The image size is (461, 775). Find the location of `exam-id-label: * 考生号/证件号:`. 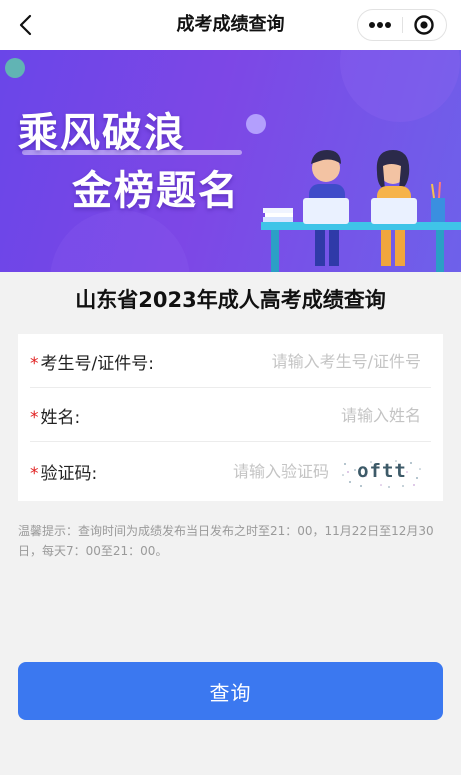

exam-id-label: * 考生号/证件号: is located at coordinates (92, 361).